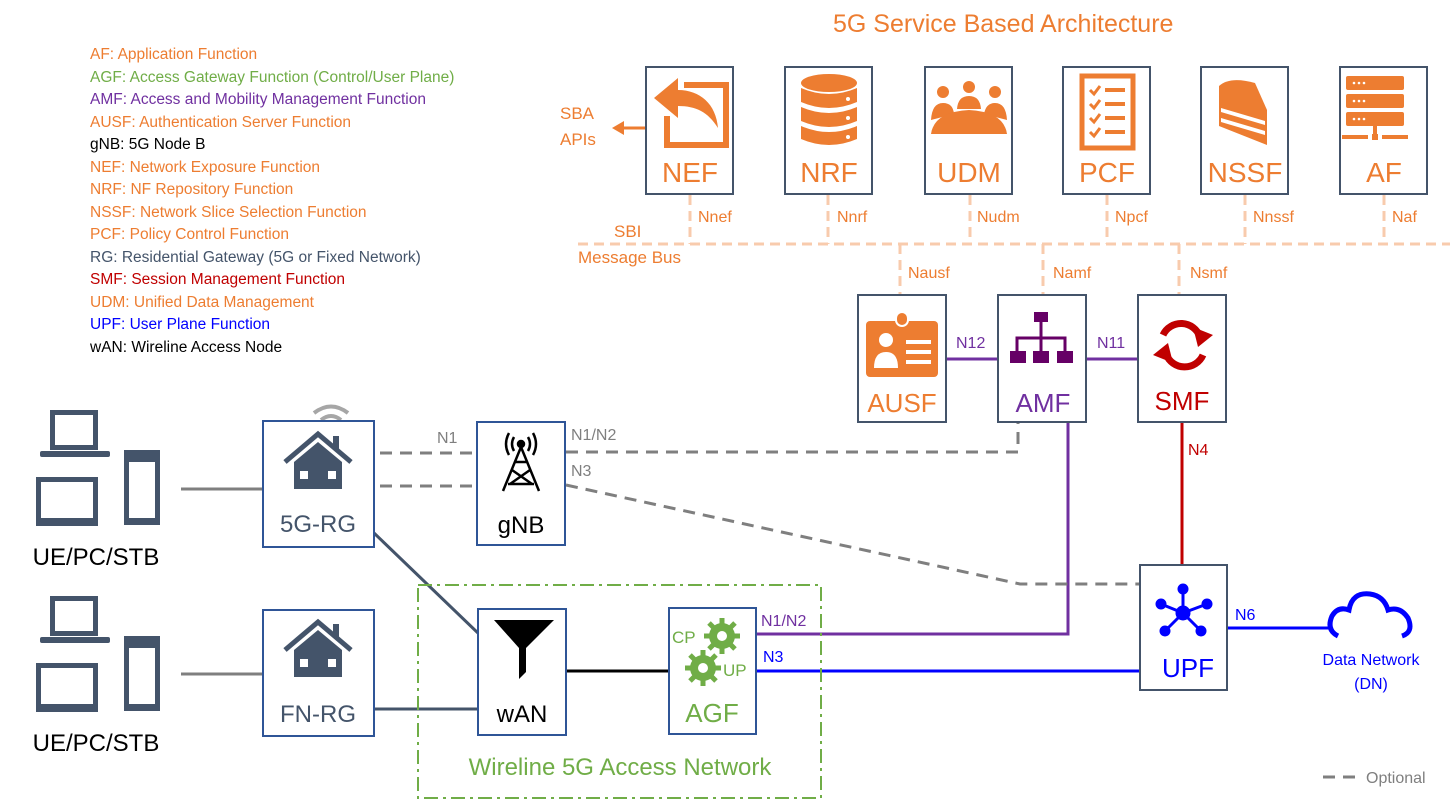  Describe the element at coordinates (318, 714) in the screenshot. I see `fnrg-label: FN-RG` at that location.